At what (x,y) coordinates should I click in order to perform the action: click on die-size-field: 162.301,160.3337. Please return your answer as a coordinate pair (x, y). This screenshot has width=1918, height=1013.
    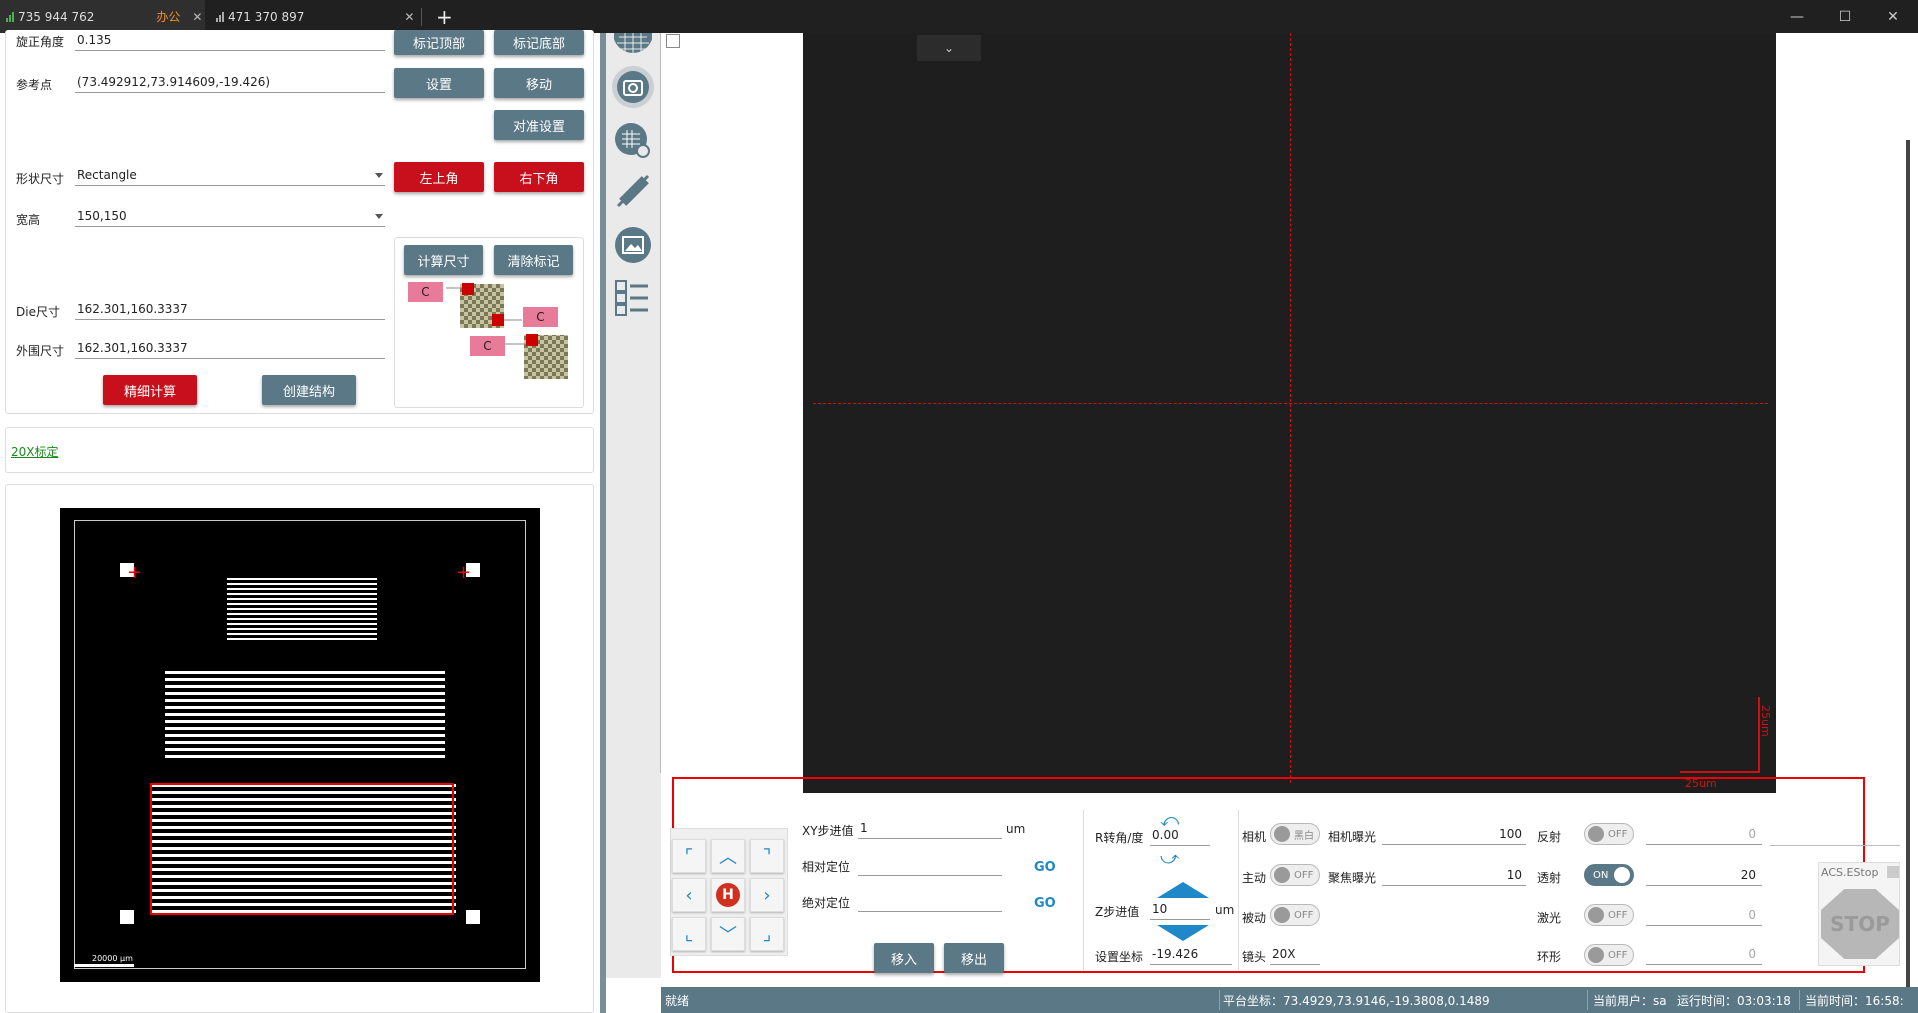
    Looking at the image, I should click on (230, 310).